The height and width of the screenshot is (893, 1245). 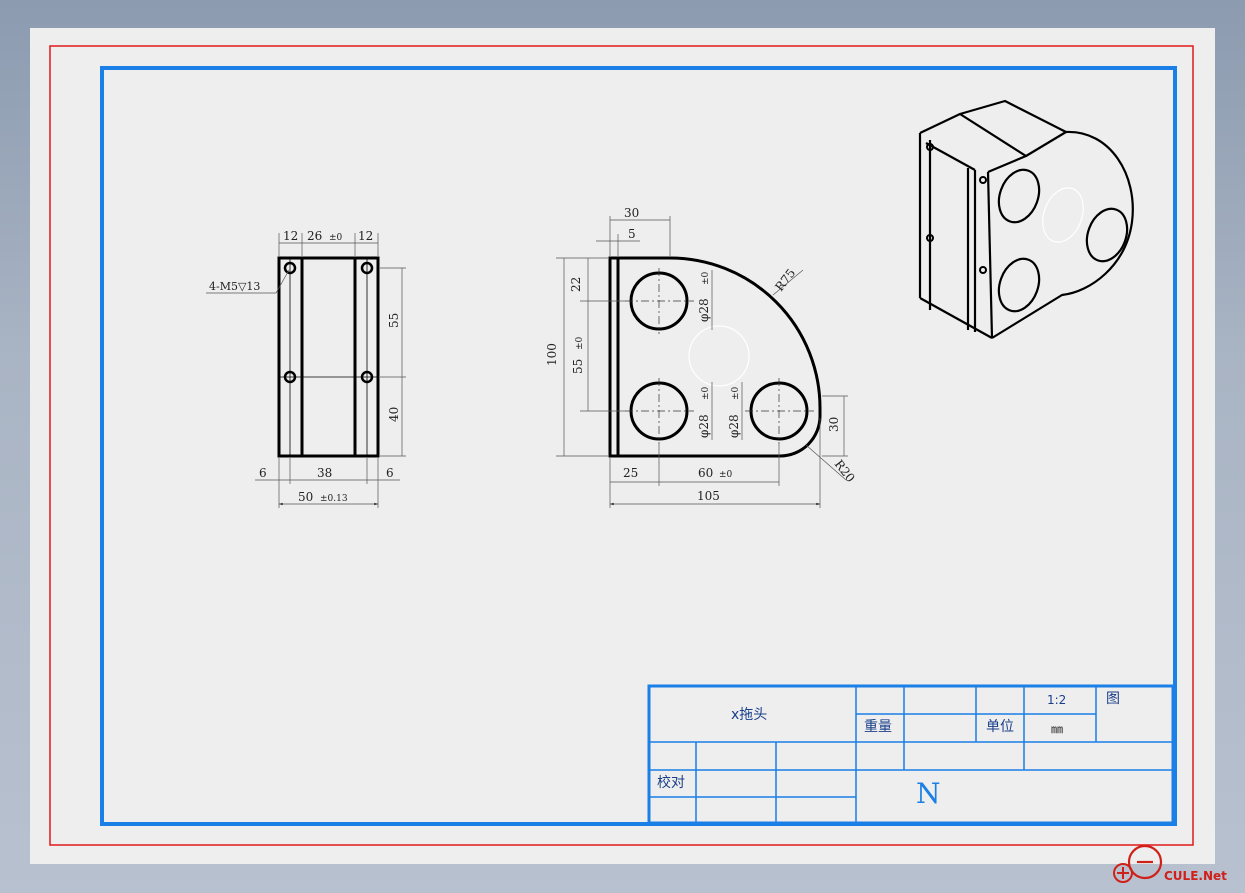 I want to click on scale-value: 1:2, so click(x=1056, y=700).